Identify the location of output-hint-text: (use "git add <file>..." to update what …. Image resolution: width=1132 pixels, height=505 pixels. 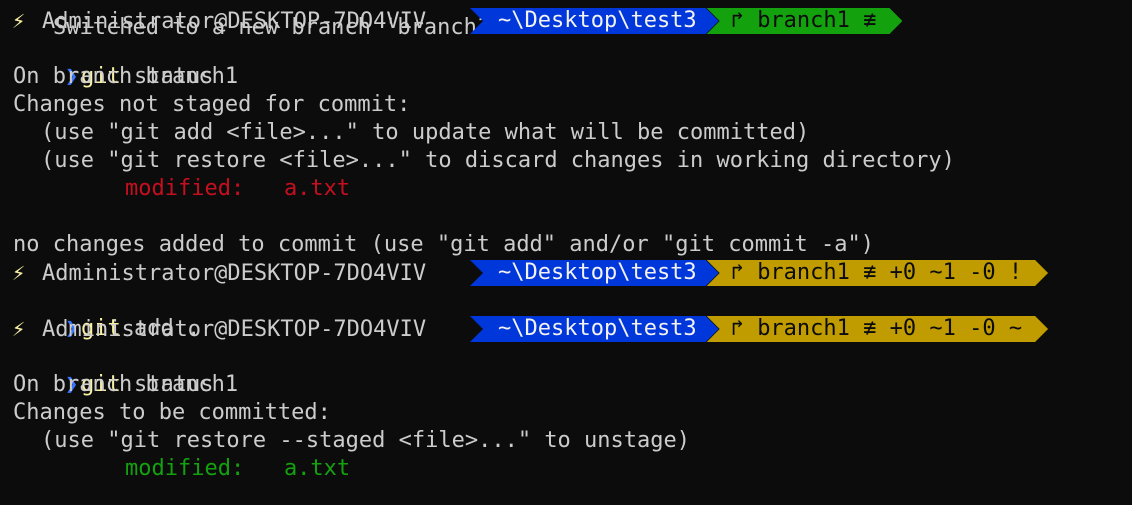
(425, 132).